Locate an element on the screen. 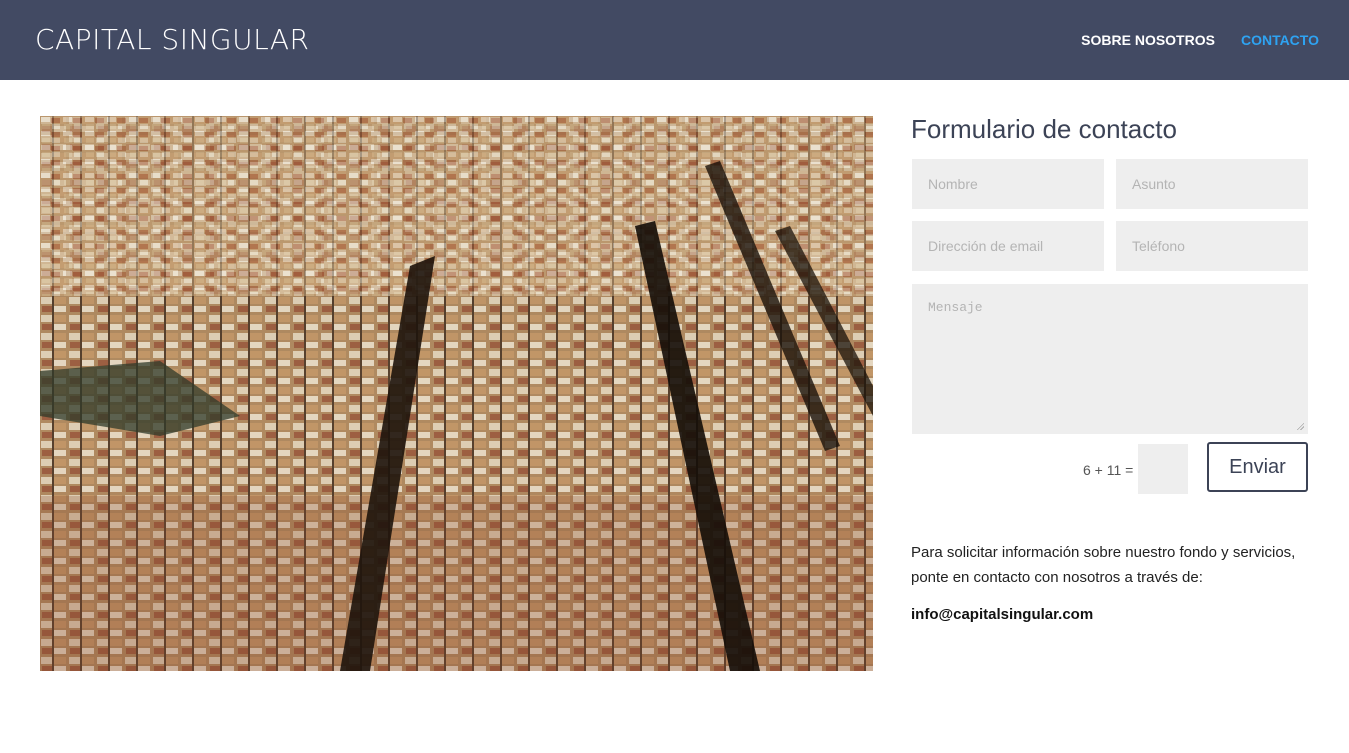 The width and height of the screenshot is (1349, 753). email-field is located at coordinates (1008, 246).